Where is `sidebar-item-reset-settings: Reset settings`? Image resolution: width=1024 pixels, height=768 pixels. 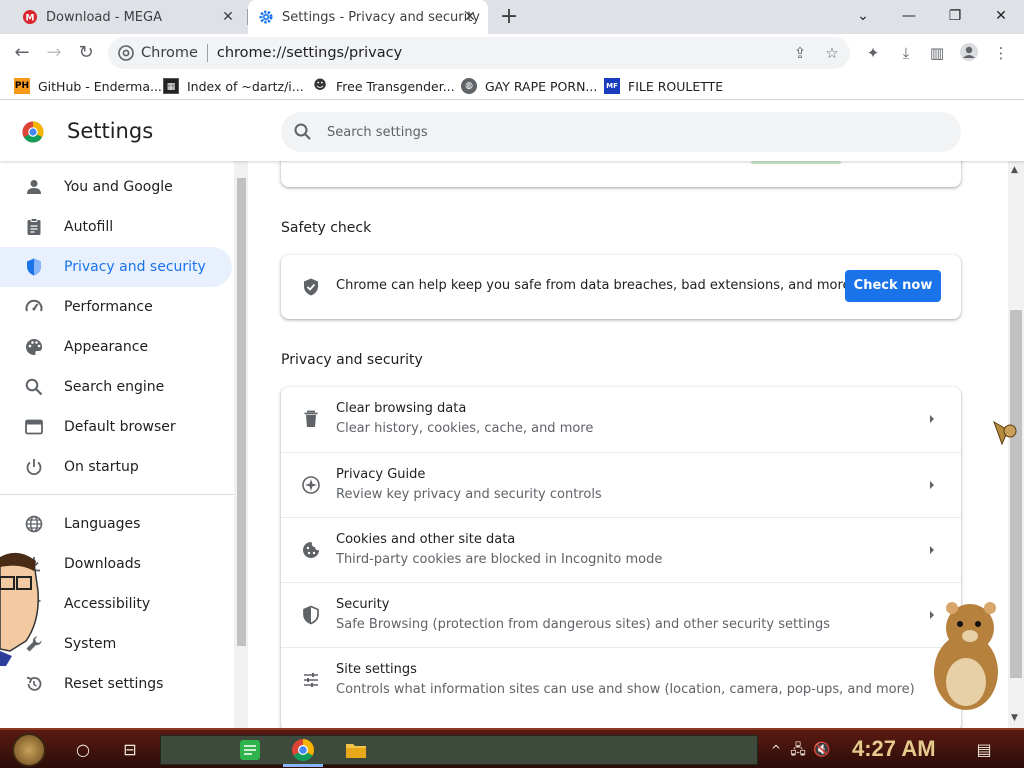
sidebar-item-reset-settings: Reset settings is located at coordinates (116, 684).